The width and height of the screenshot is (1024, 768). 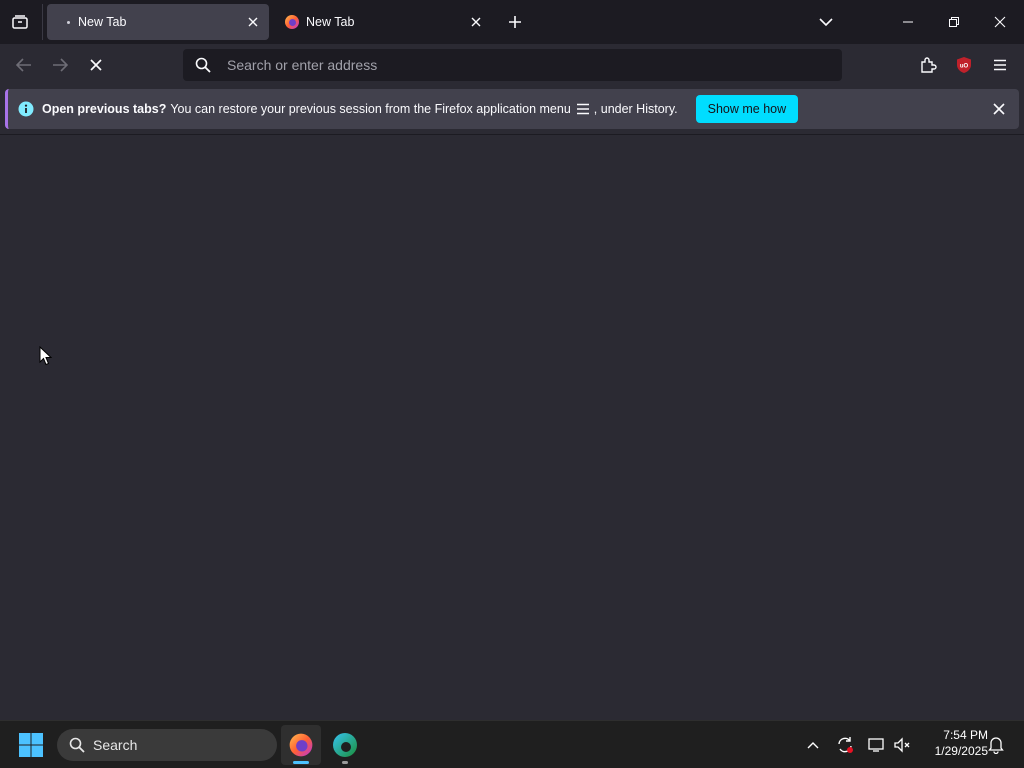 What do you see at coordinates (42, 22) in the screenshot?
I see `tab-separator` at bounding box center [42, 22].